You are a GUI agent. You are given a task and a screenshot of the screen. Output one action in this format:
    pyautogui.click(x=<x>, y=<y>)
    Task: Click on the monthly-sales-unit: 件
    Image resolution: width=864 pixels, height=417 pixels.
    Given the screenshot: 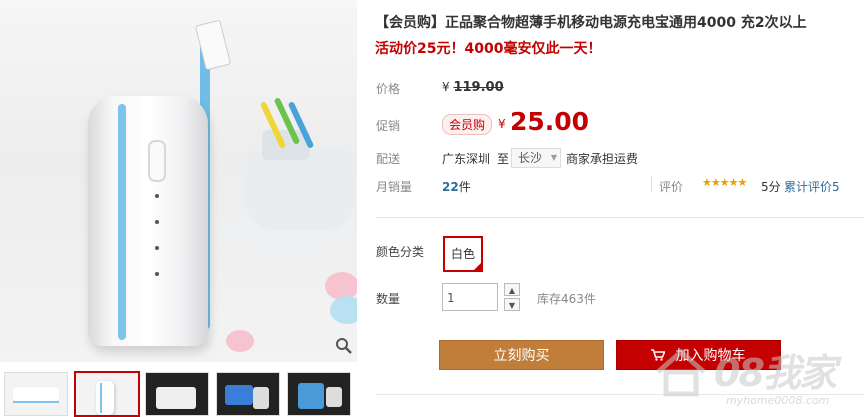 What is the action you would take?
    pyautogui.click(x=464, y=187)
    